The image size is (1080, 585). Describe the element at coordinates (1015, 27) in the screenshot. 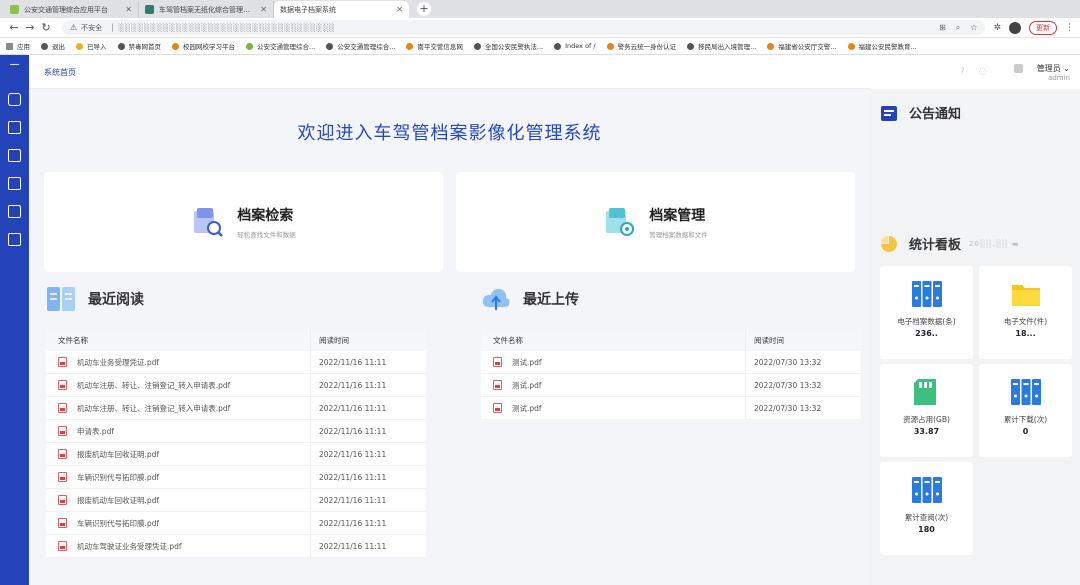

I see `profile-avatar-icon` at that location.